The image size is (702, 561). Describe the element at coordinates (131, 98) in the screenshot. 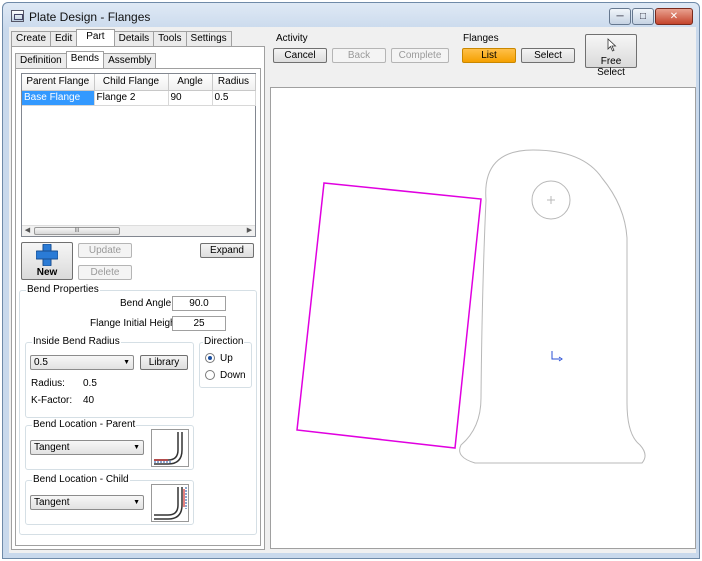

I see `cell-child-flange: Flange 2` at that location.